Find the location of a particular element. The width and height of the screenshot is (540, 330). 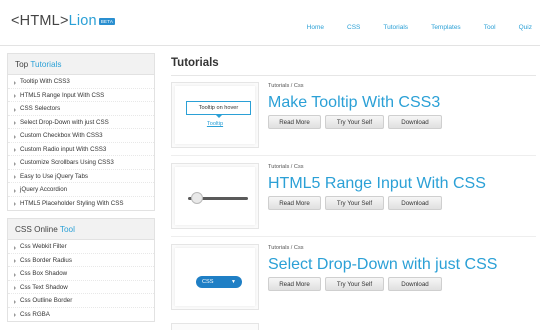

panel-title-accent: Tool is located at coordinates (67, 229).